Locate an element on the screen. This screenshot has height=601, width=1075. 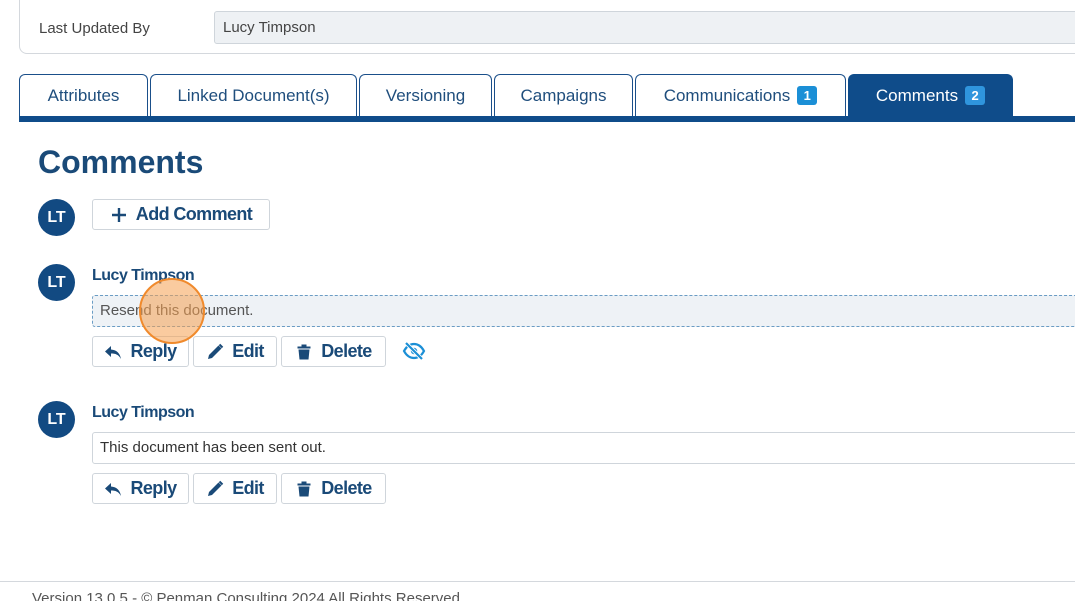
tab-label: Versioning is located at coordinates (425, 95).